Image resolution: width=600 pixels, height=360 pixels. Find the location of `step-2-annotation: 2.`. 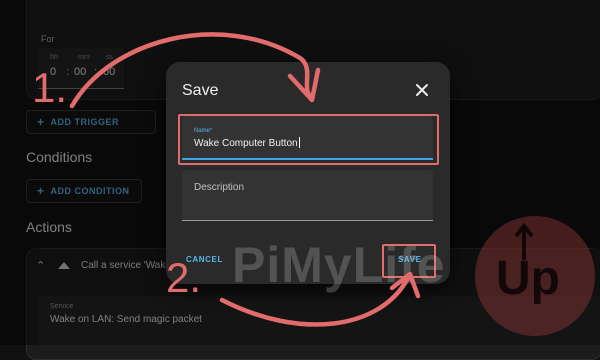

step-2-annotation: 2. is located at coordinates (184, 277).